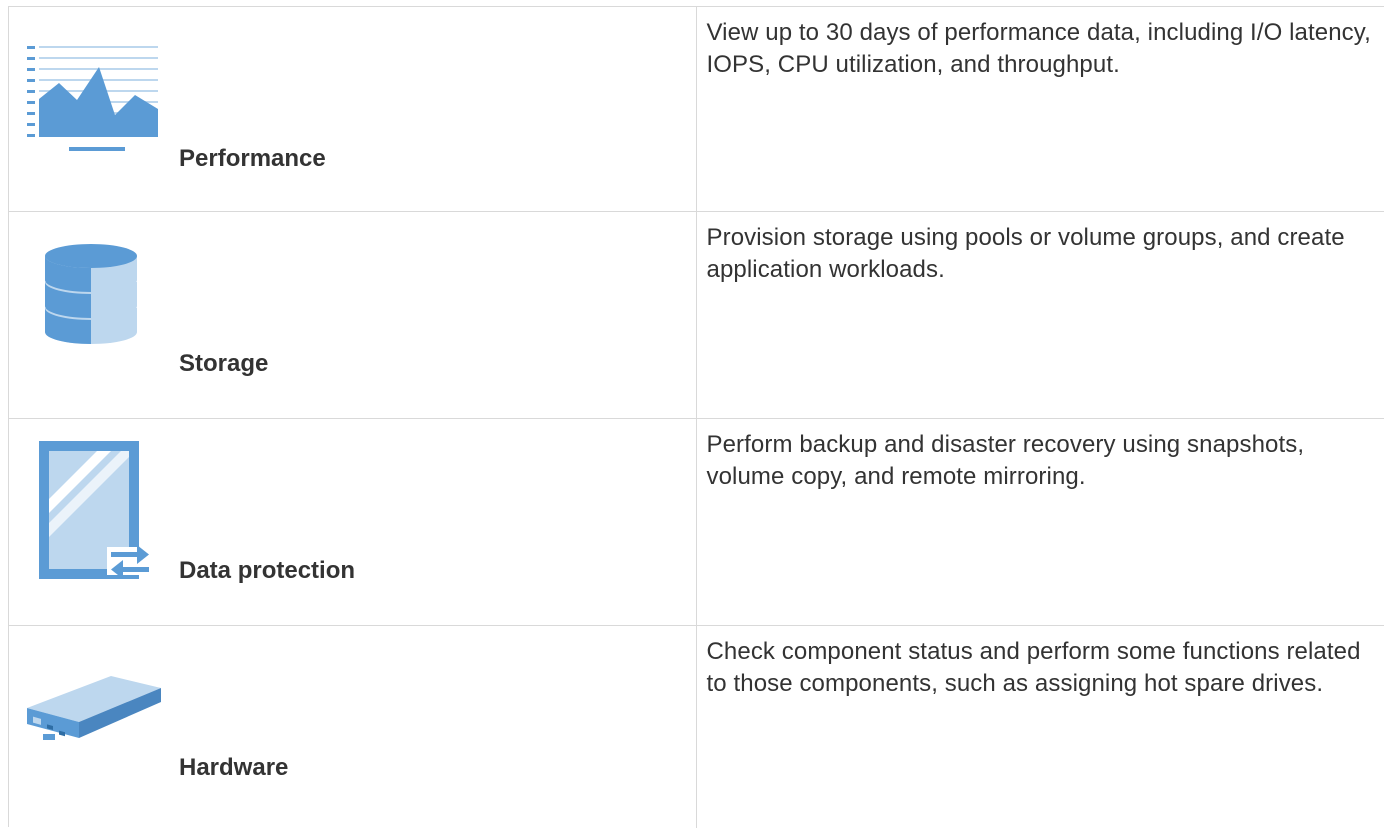 The height and width of the screenshot is (828, 1384). What do you see at coordinates (233, 768) in the screenshot?
I see `feature-label-hardware: Hardware` at bounding box center [233, 768].